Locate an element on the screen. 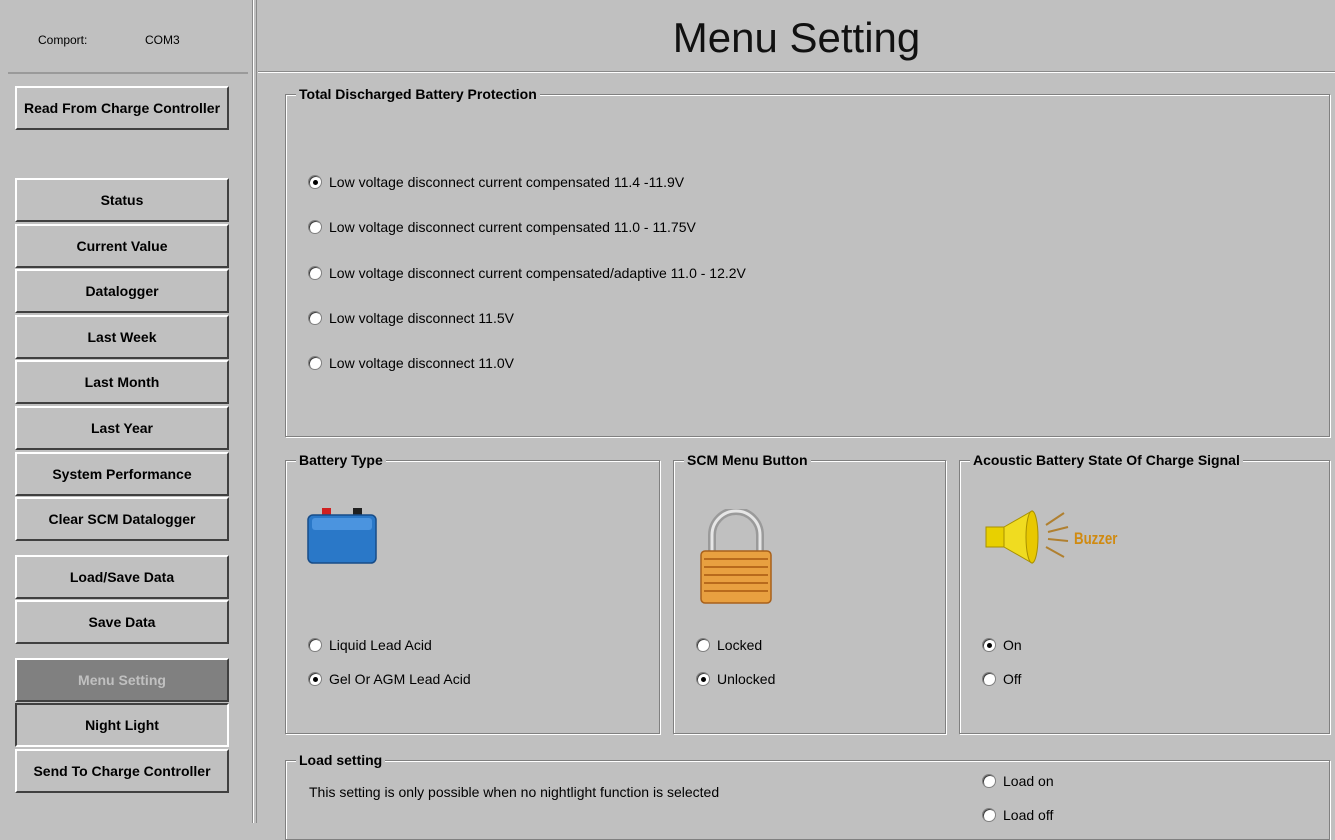 The height and width of the screenshot is (840, 1335). discharge-option-label: Low voltage disconnect 11.5V is located at coordinates (421, 318).